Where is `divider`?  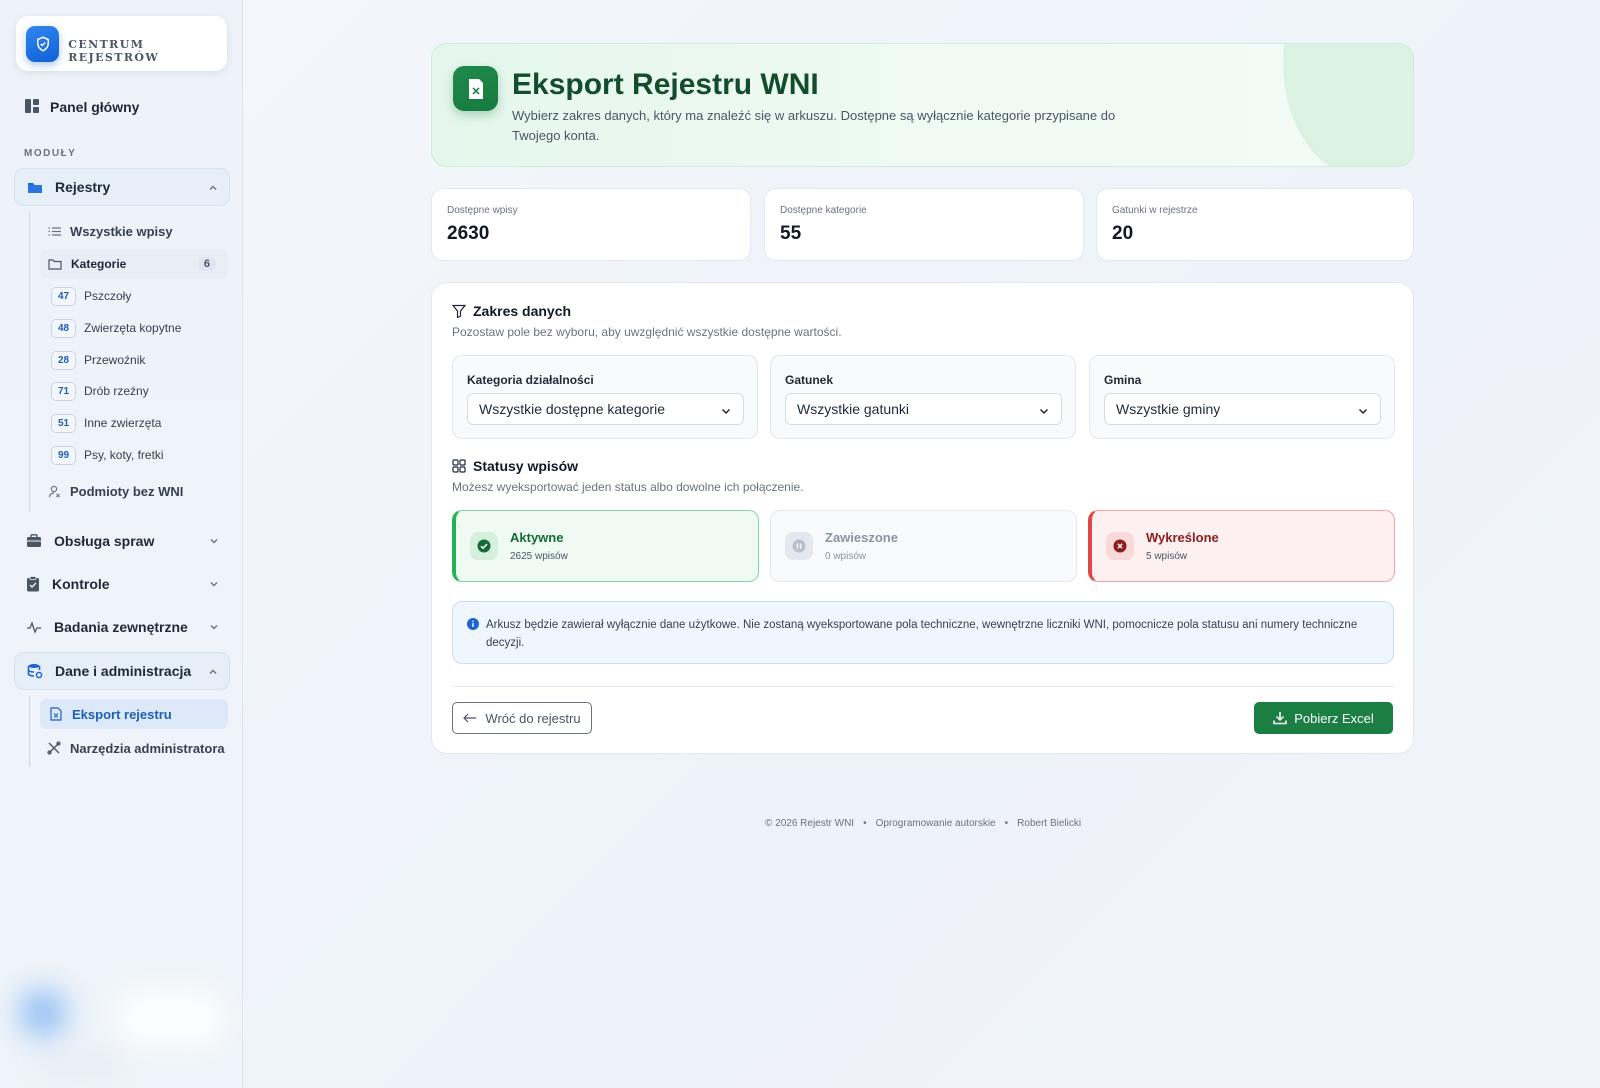
divider is located at coordinates (923, 686).